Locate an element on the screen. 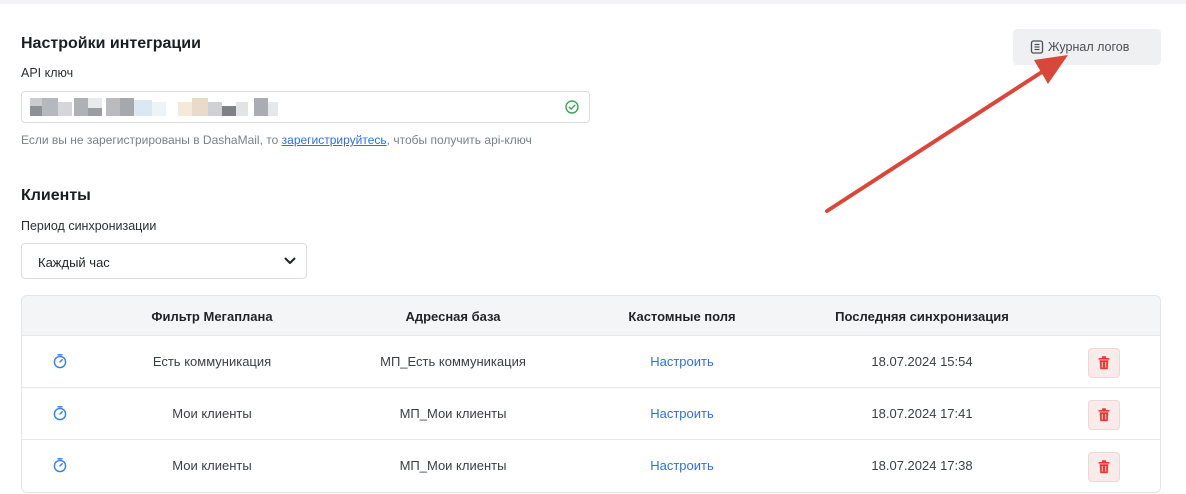 This screenshot has width=1186, height=494. col-header-last-sync: Последняя синхронизация is located at coordinates (922, 316).